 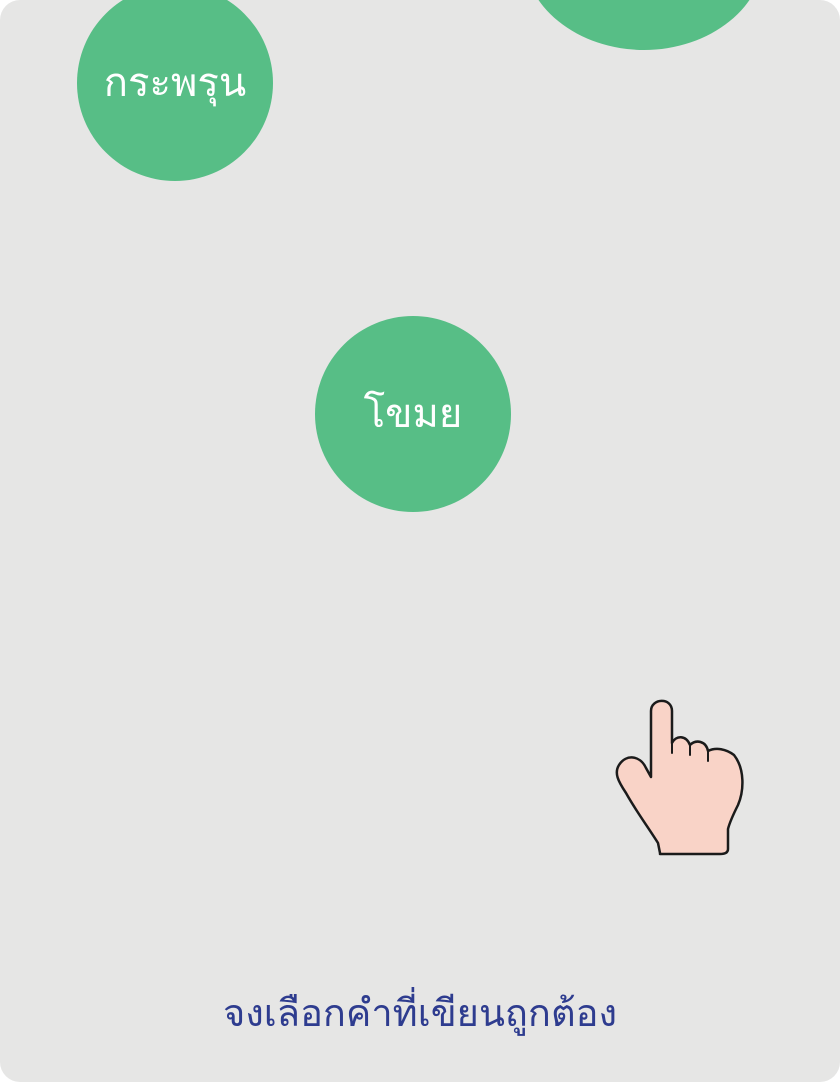 I want to click on instruction-text: จงเลือกคำที่เขียนถูกต้อง, so click(x=419, y=1013).